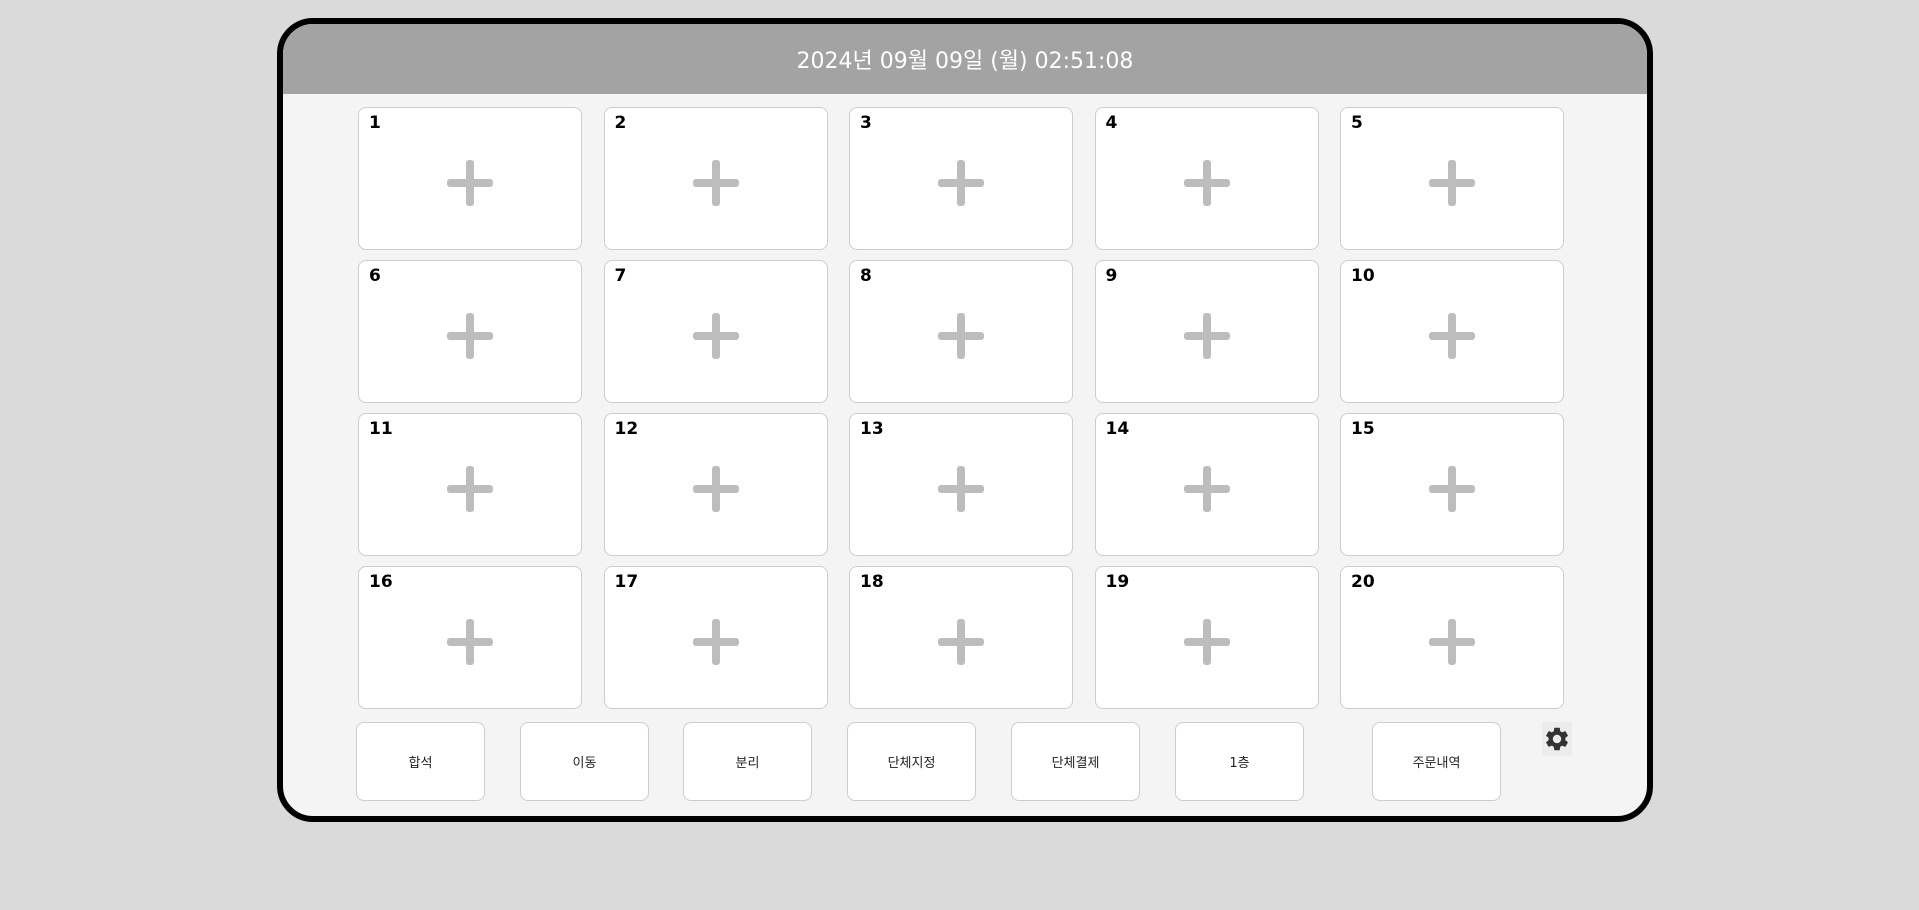 The height and width of the screenshot is (910, 1919). What do you see at coordinates (872, 429) in the screenshot?
I see `table-number: 13` at bounding box center [872, 429].